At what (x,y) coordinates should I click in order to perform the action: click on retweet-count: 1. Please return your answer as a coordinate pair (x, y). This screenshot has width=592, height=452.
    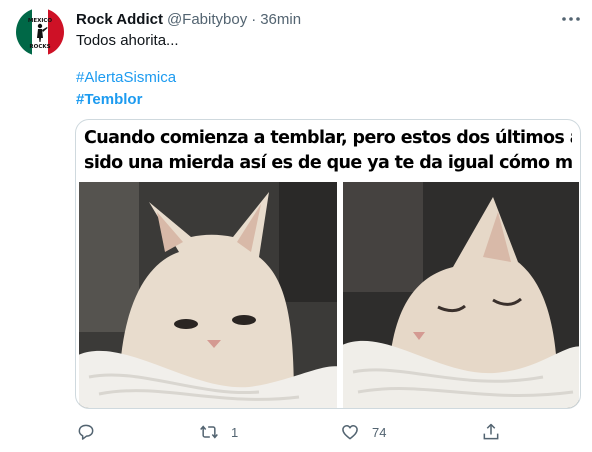
    Looking at the image, I should click on (235, 432).